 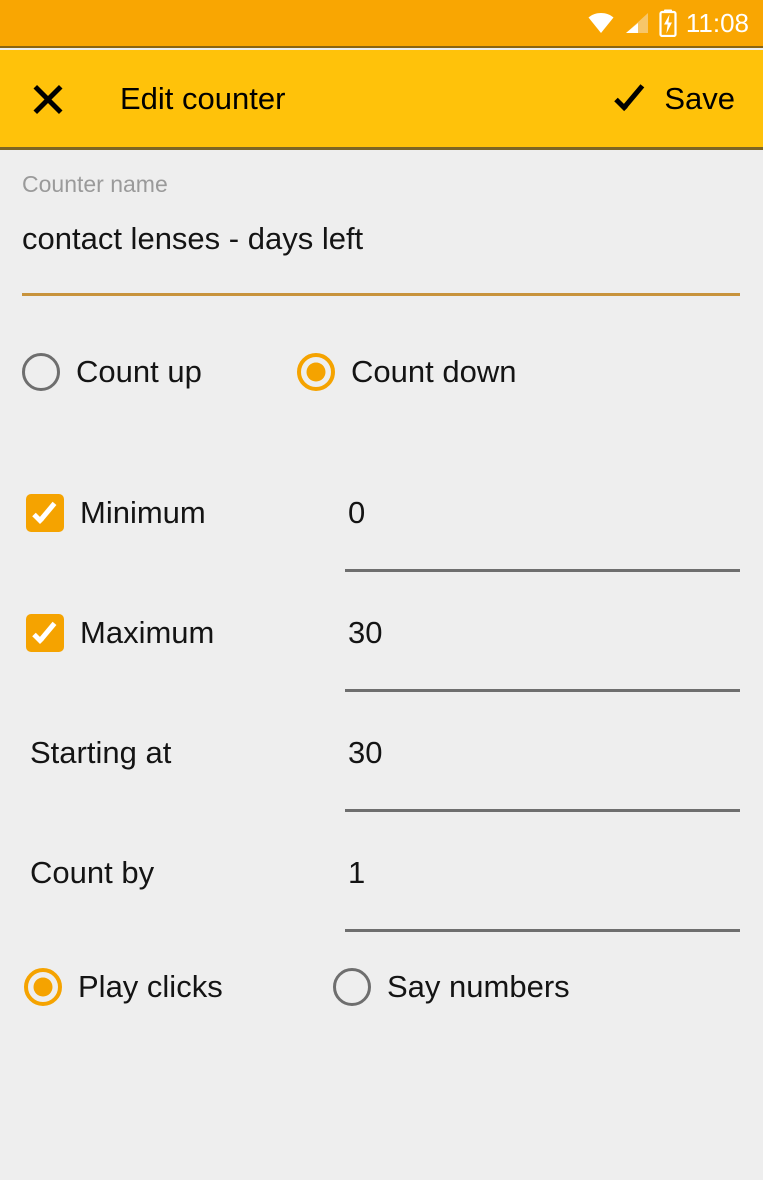 I want to click on radio-say-numbers: Say numbers, so click(x=451, y=987).